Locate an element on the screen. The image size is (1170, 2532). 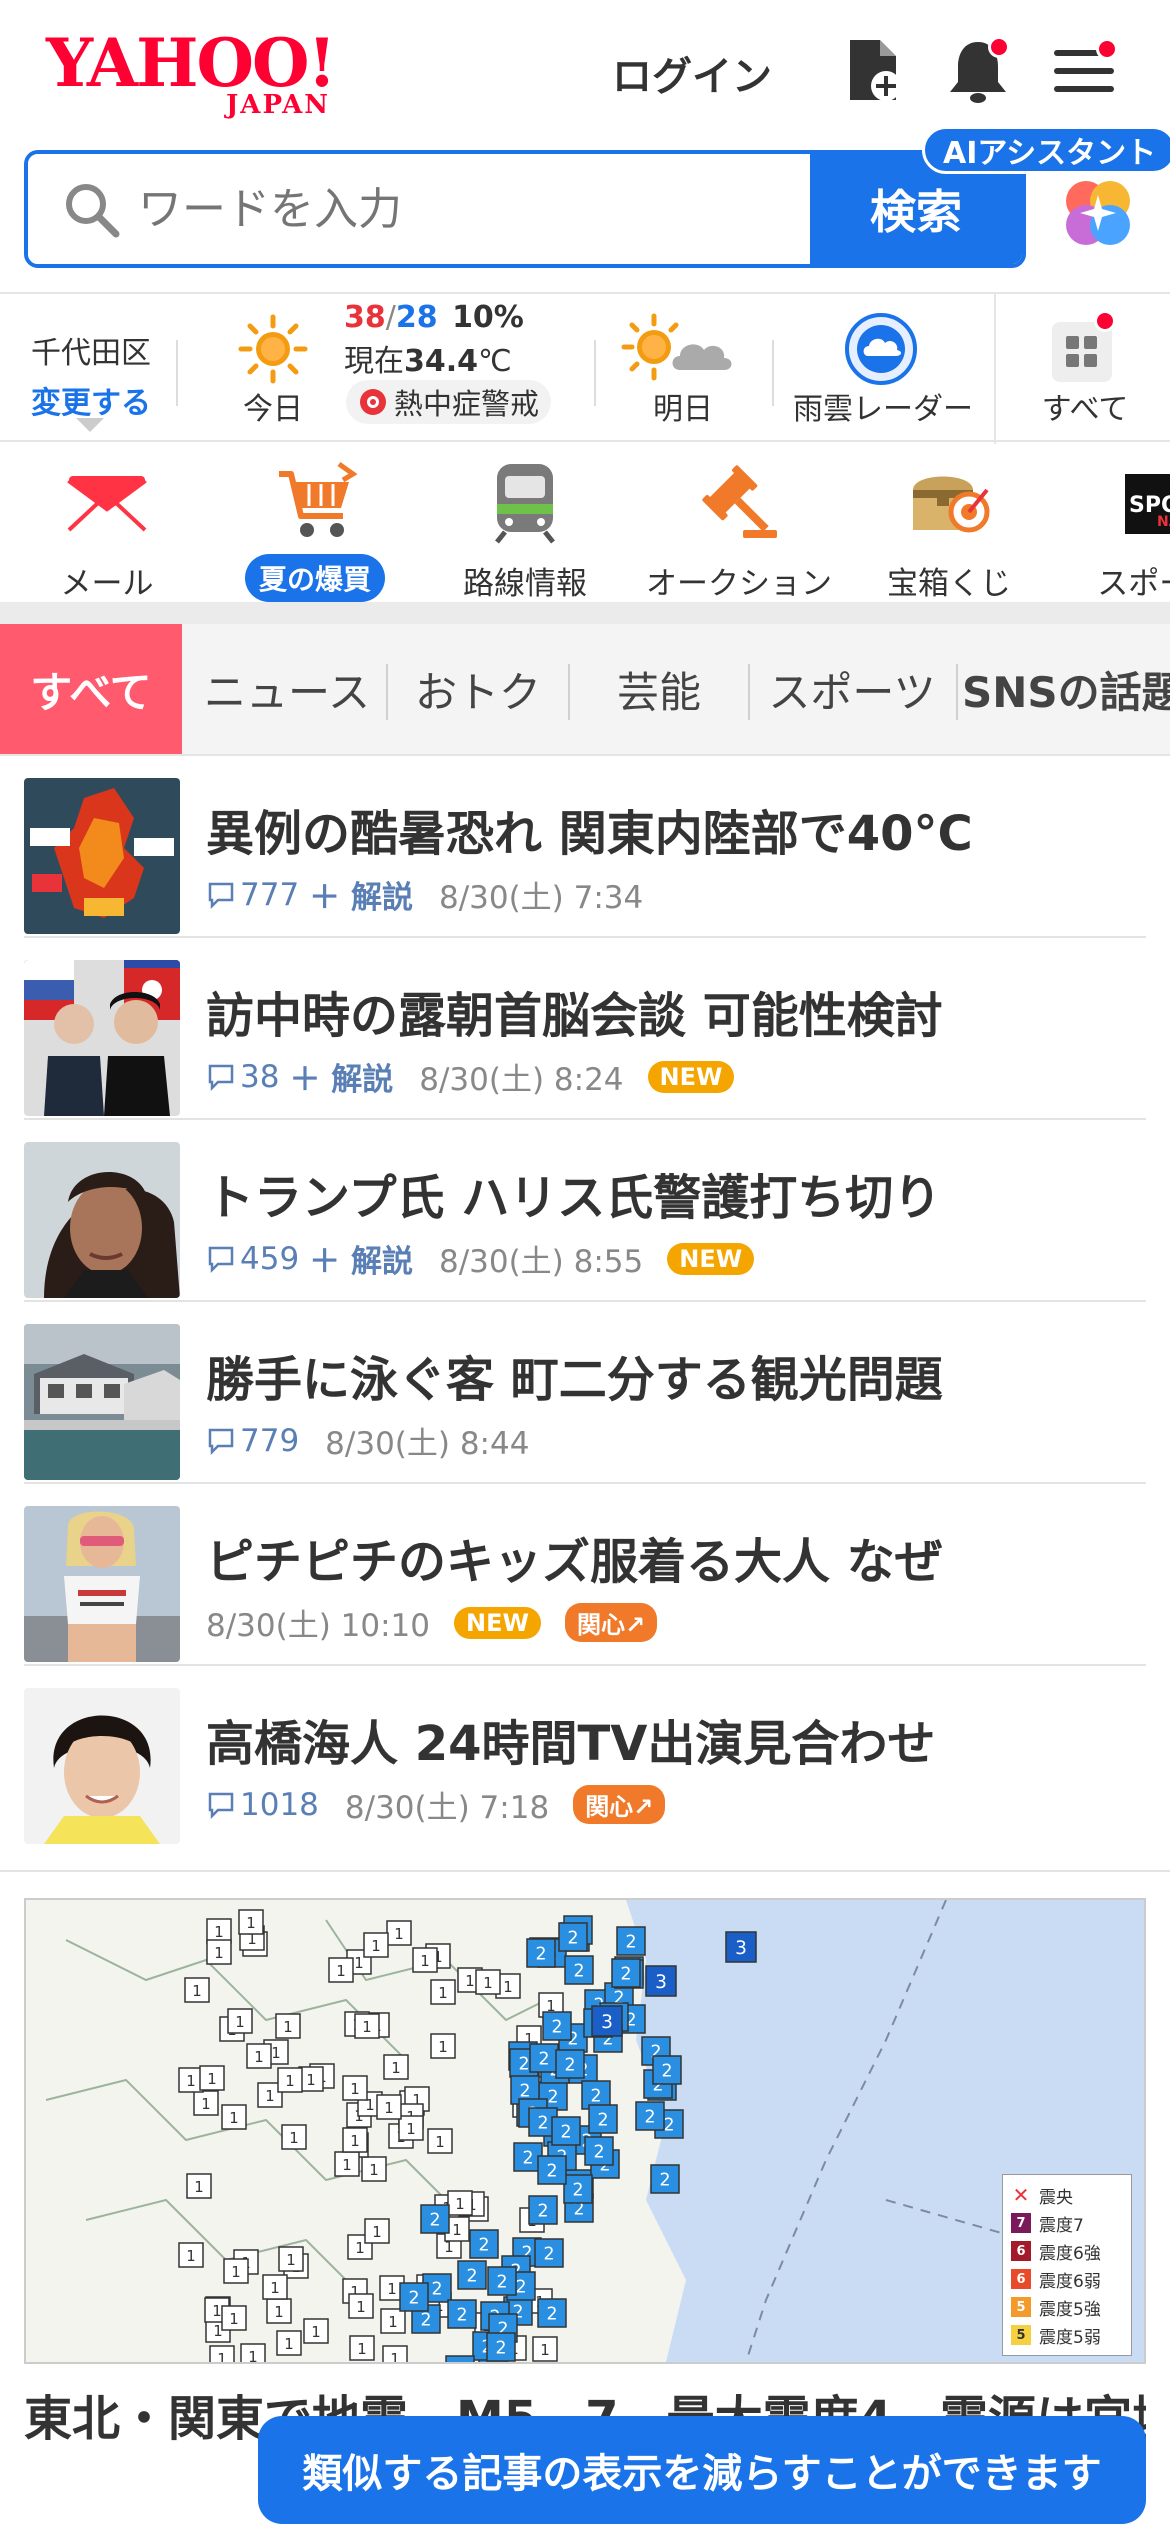
ai-assistant-icon is located at coordinates (1098, 213).